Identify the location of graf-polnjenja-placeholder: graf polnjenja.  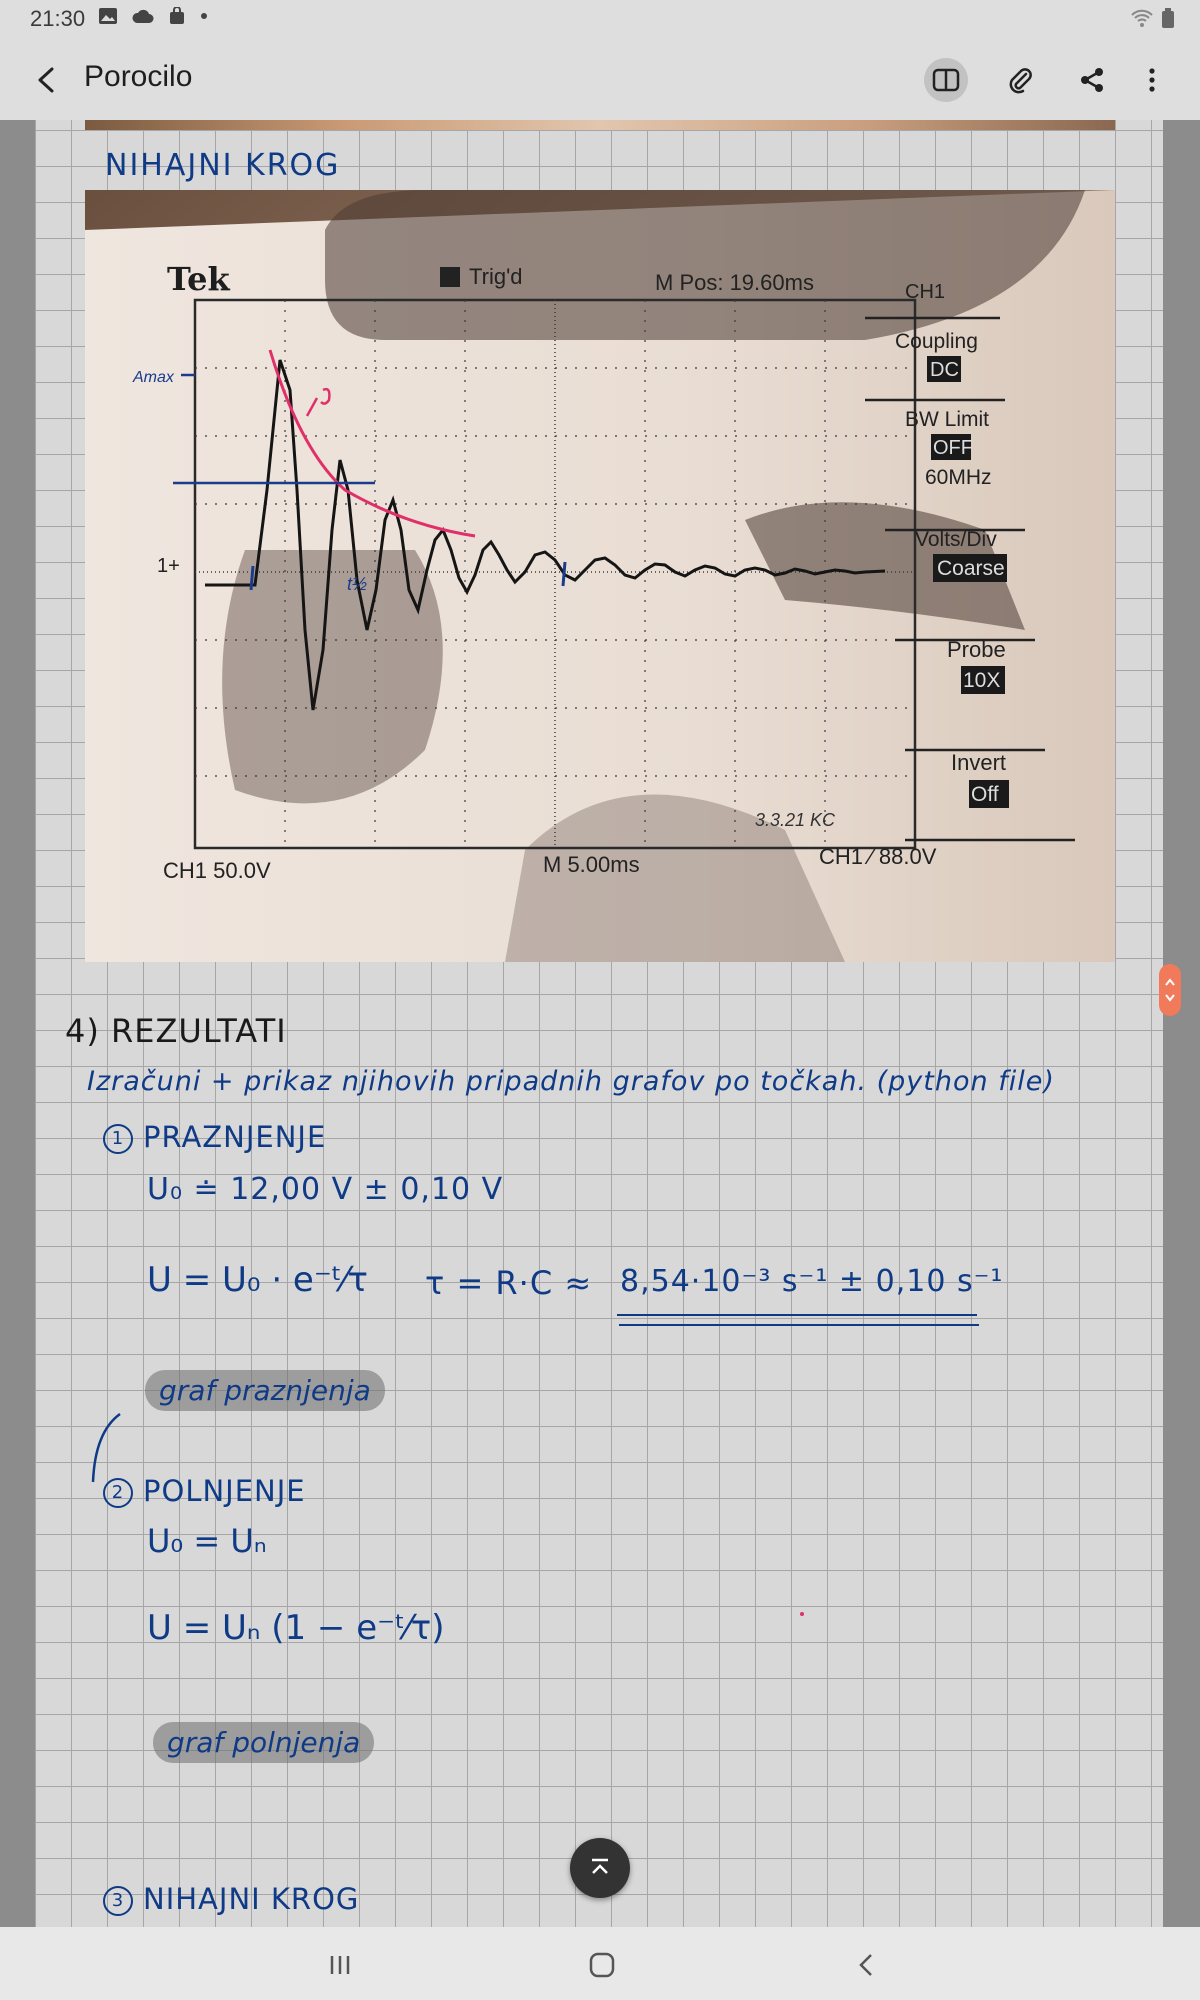
(264, 1742).